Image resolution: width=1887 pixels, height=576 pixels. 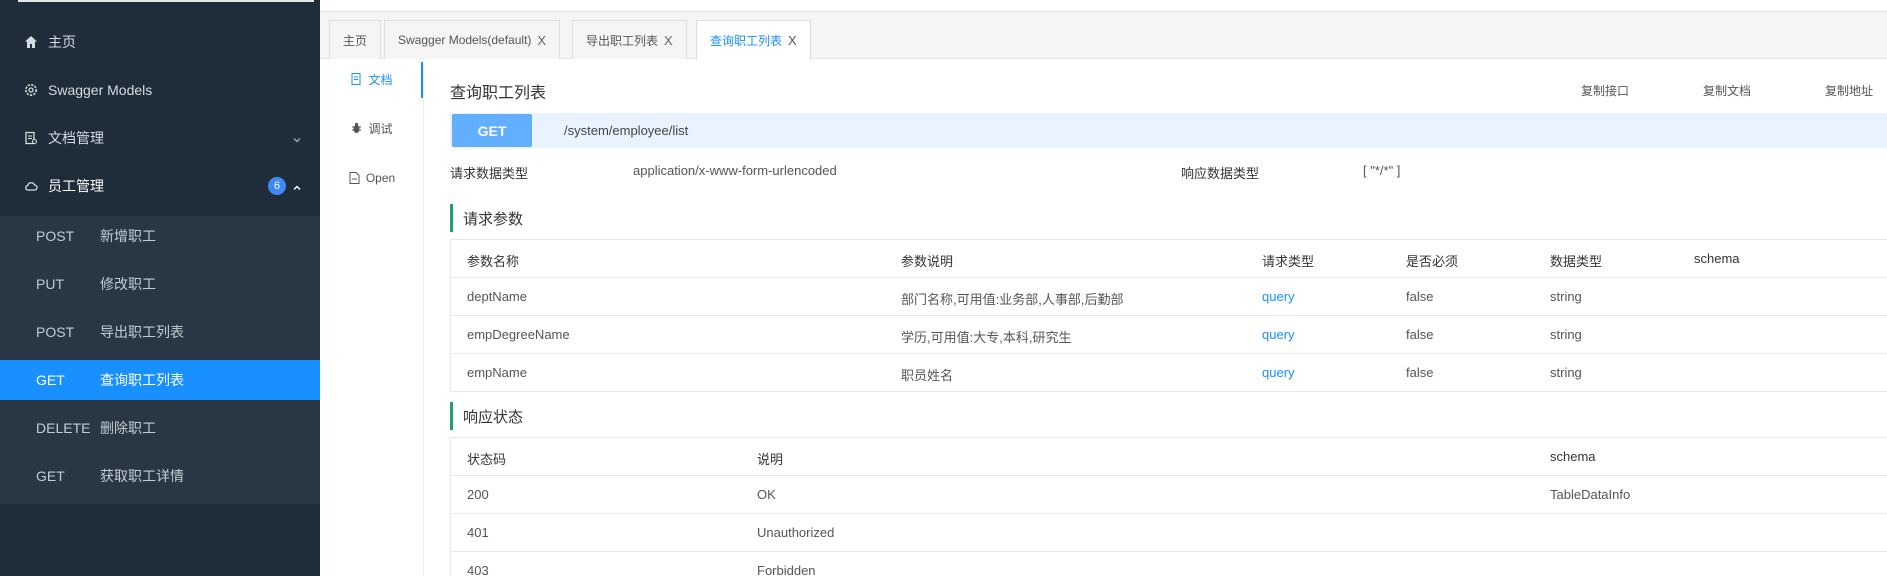 What do you see at coordinates (160, 90) in the screenshot?
I see `sidebar-item-swagger-models: Swagger Models` at bounding box center [160, 90].